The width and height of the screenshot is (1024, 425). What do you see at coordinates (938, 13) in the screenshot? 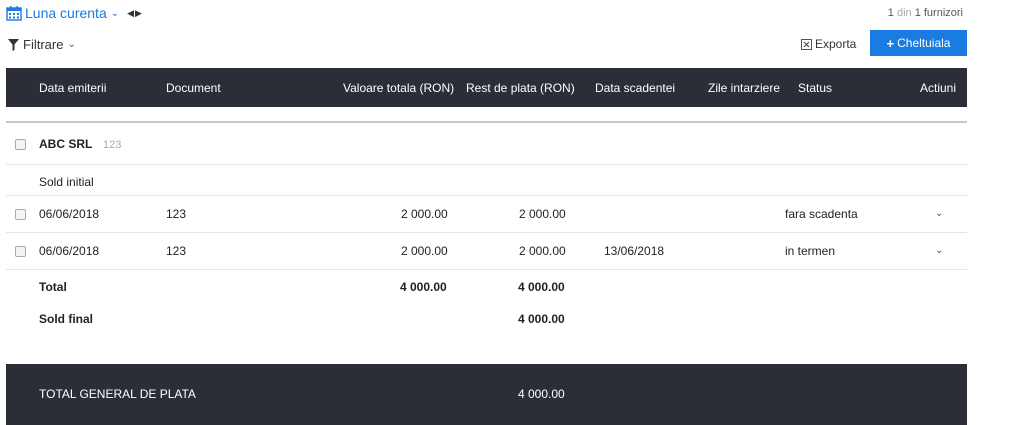
I see `counter-total: 1 furnizori` at bounding box center [938, 13].